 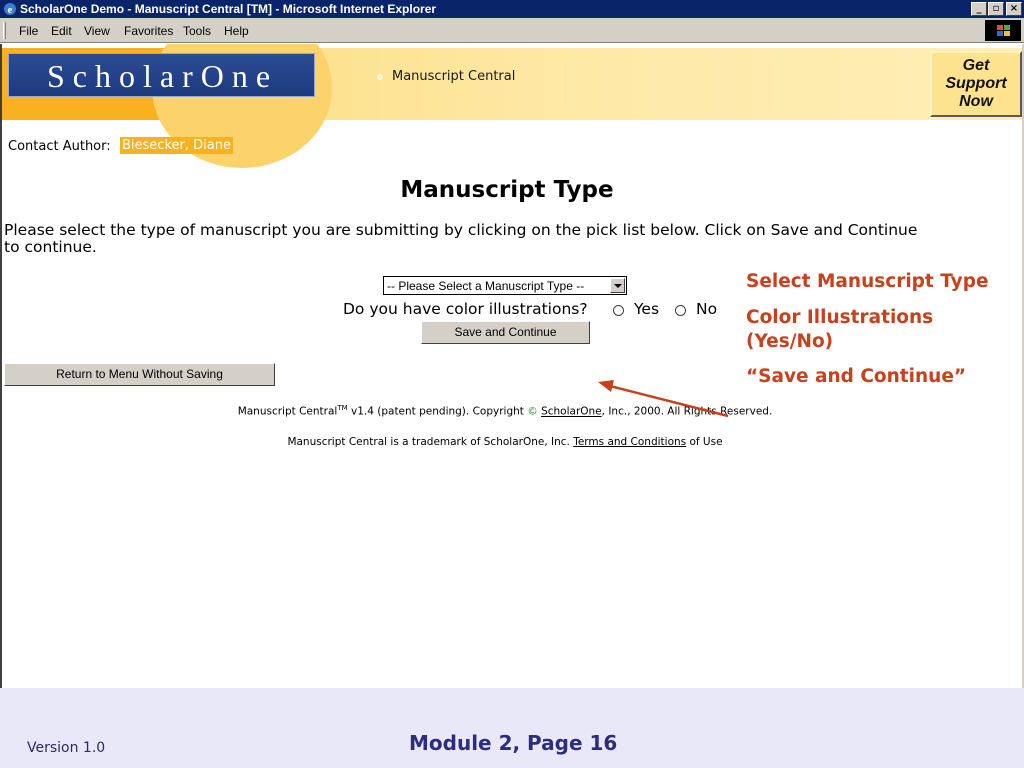 I want to click on version-label: Version 1.0, so click(x=66, y=748).